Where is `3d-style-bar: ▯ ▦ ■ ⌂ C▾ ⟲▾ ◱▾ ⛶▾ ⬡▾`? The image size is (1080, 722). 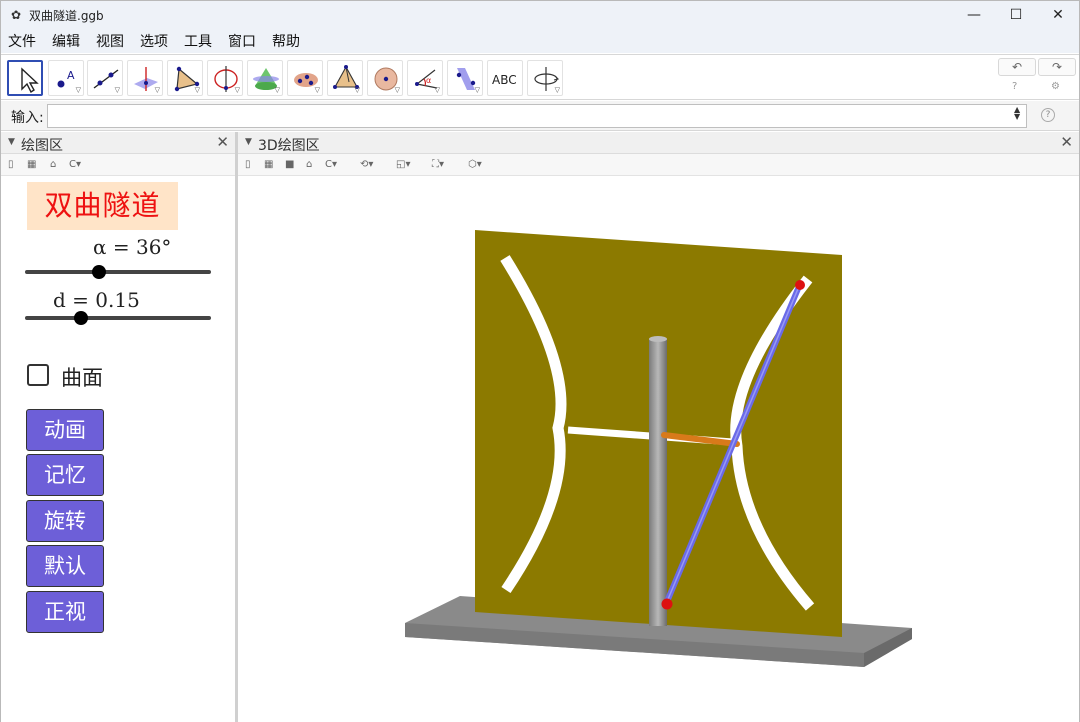
3d-style-bar: ▯ ▦ ■ ⌂ C▾ ⟲▾ ◱▾ ⛶▾ ⬡▾ is located at coordinates (658, 165).